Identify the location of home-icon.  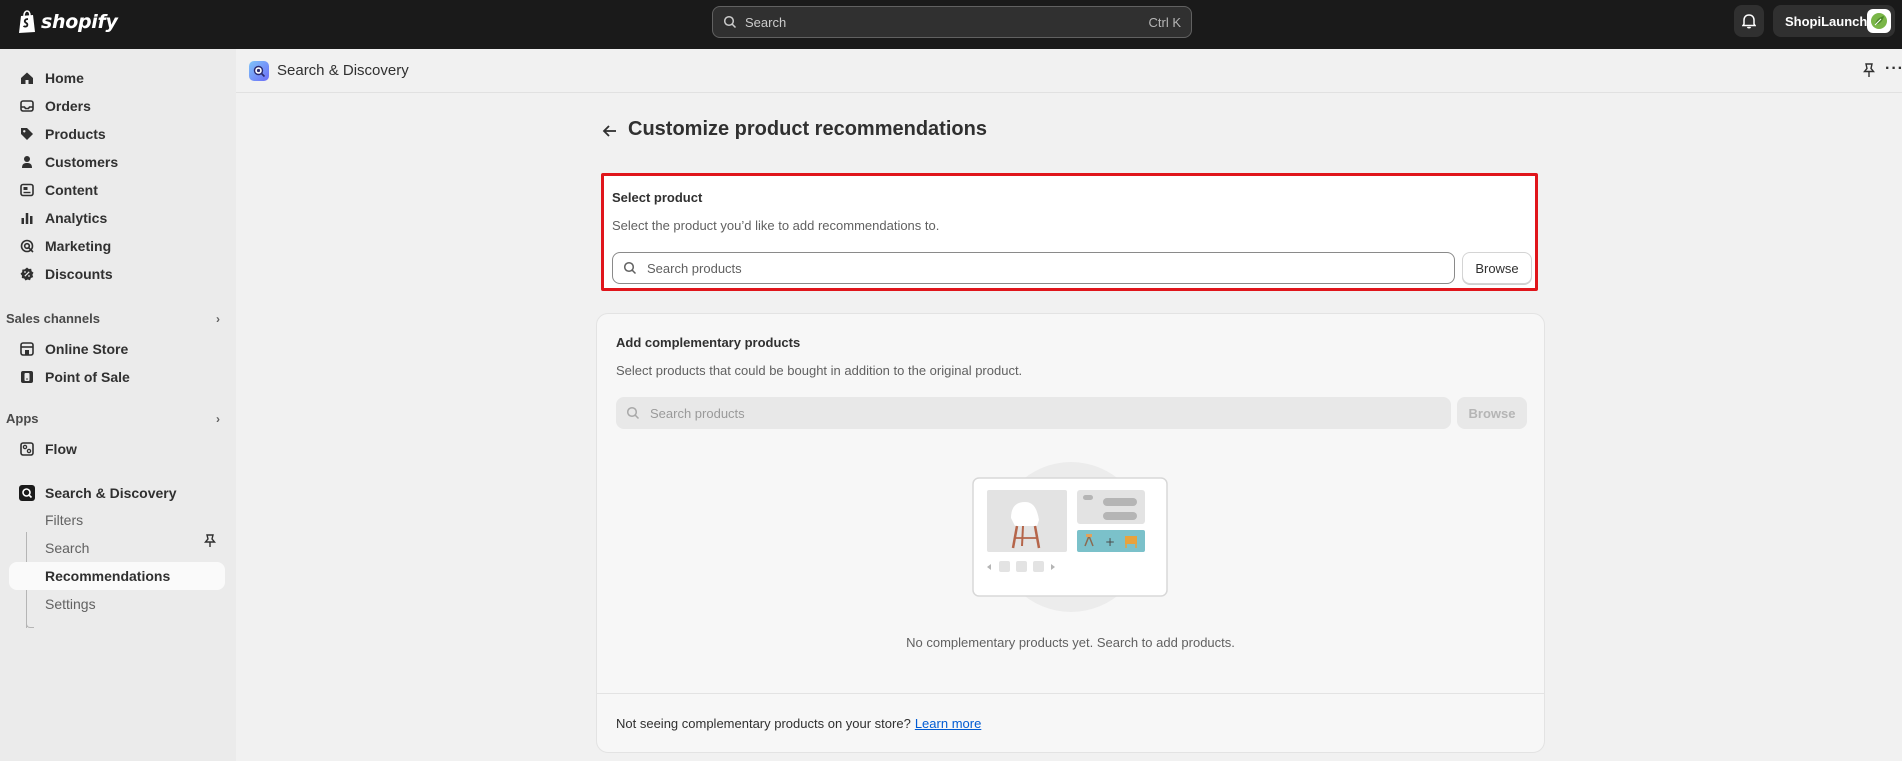
(27, 78).